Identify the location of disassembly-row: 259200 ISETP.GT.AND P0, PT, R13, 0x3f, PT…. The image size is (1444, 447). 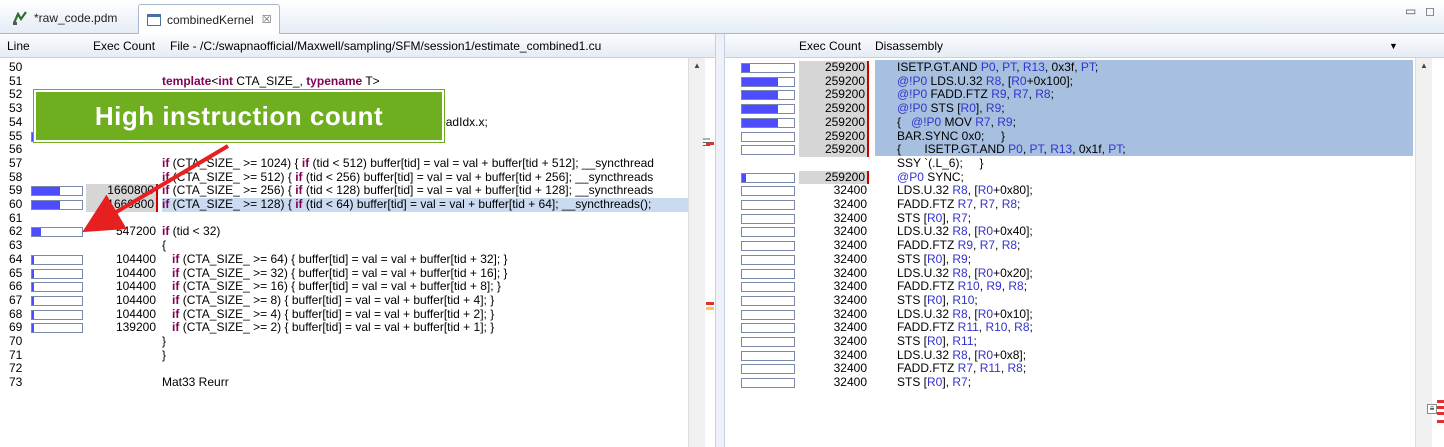
(1084, 67).